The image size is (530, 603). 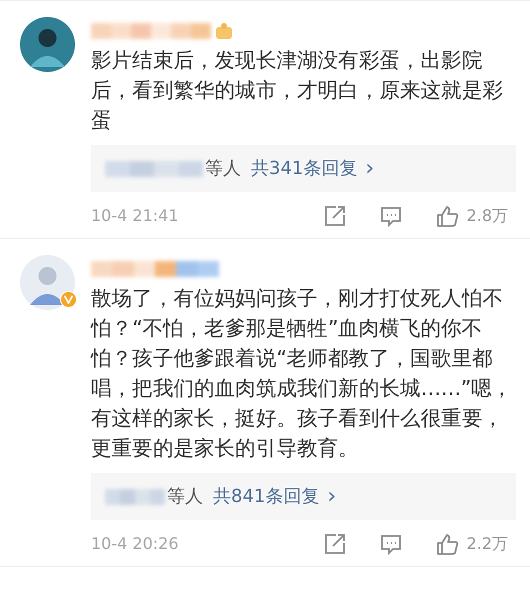 I want to click on blurred-name-drawing, so click(x=135, y=496).